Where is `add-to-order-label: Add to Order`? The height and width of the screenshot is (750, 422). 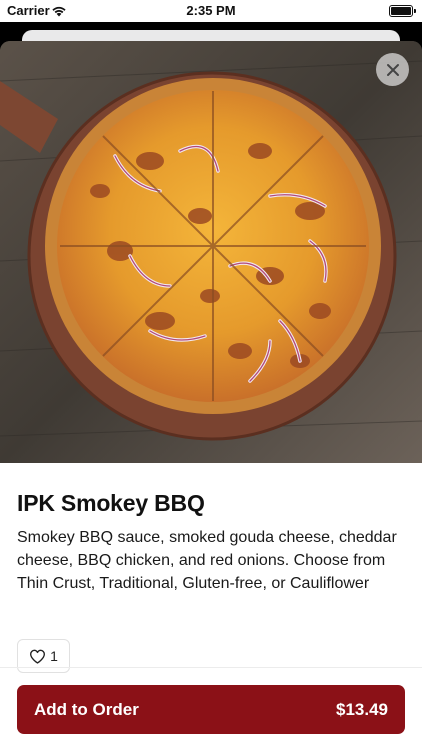
add-to-order-label: Add to Order is located at coordinates (86, 709).